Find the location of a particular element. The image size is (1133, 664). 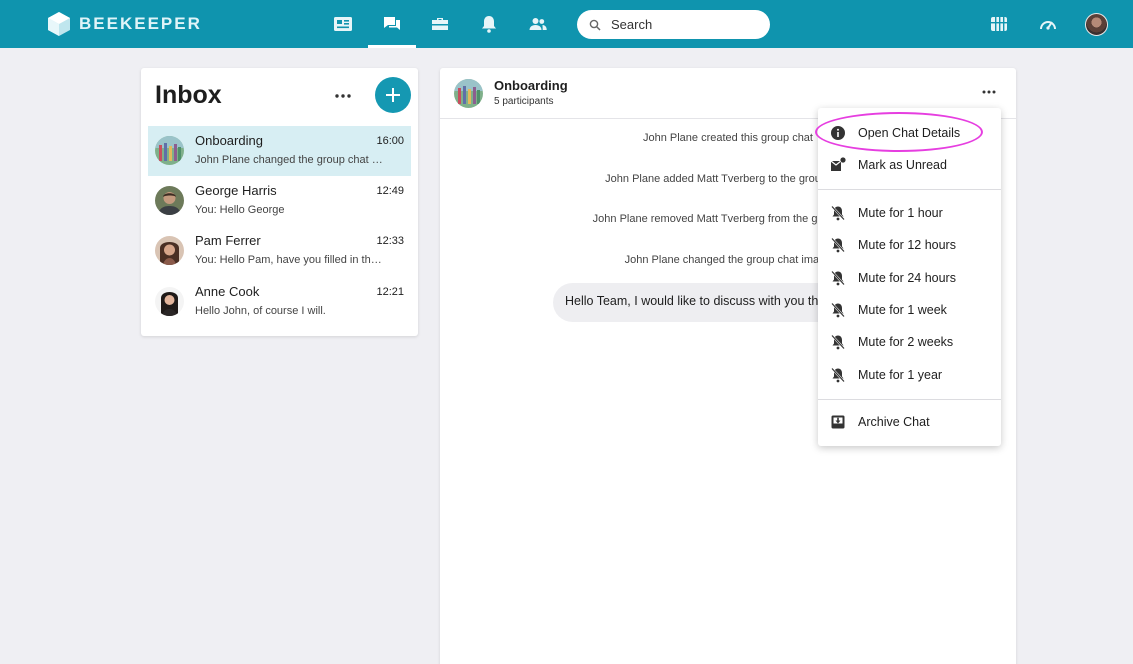

menu-mute-option: Mute for 1 hour is located at coordinates (909, 213).